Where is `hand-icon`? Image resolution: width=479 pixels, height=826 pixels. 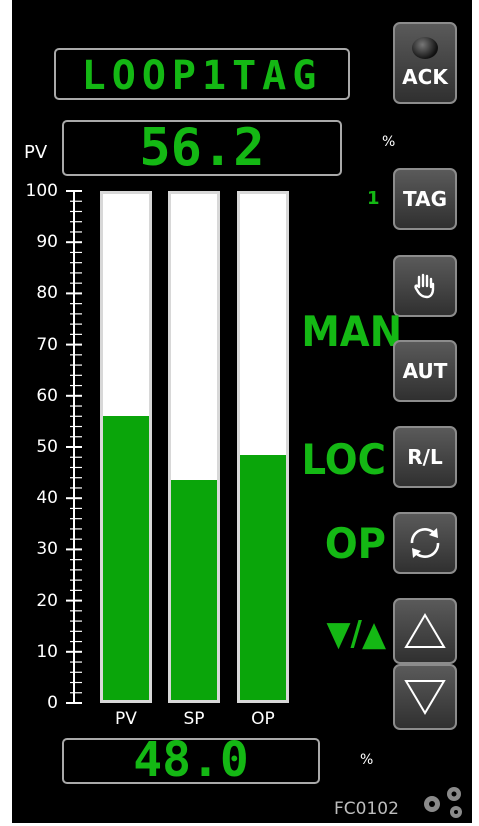 hand-icon is located at coordinates (424, 286).